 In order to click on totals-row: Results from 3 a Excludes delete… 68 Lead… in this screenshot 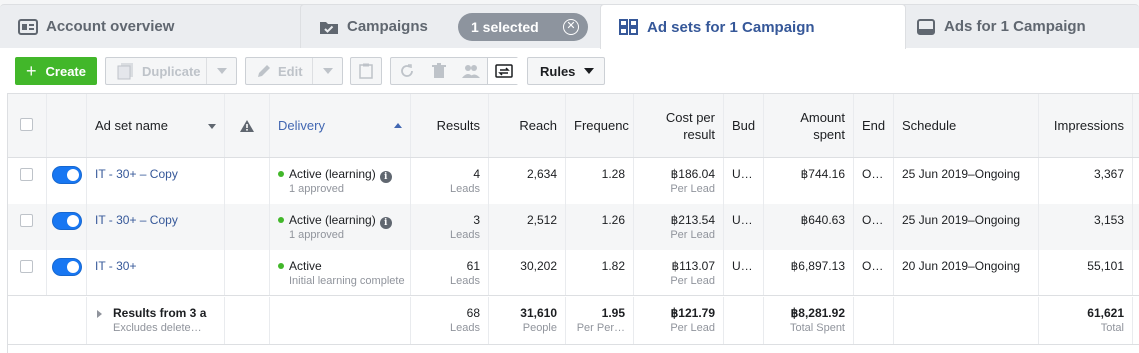, I will do `click(573, 321)`.